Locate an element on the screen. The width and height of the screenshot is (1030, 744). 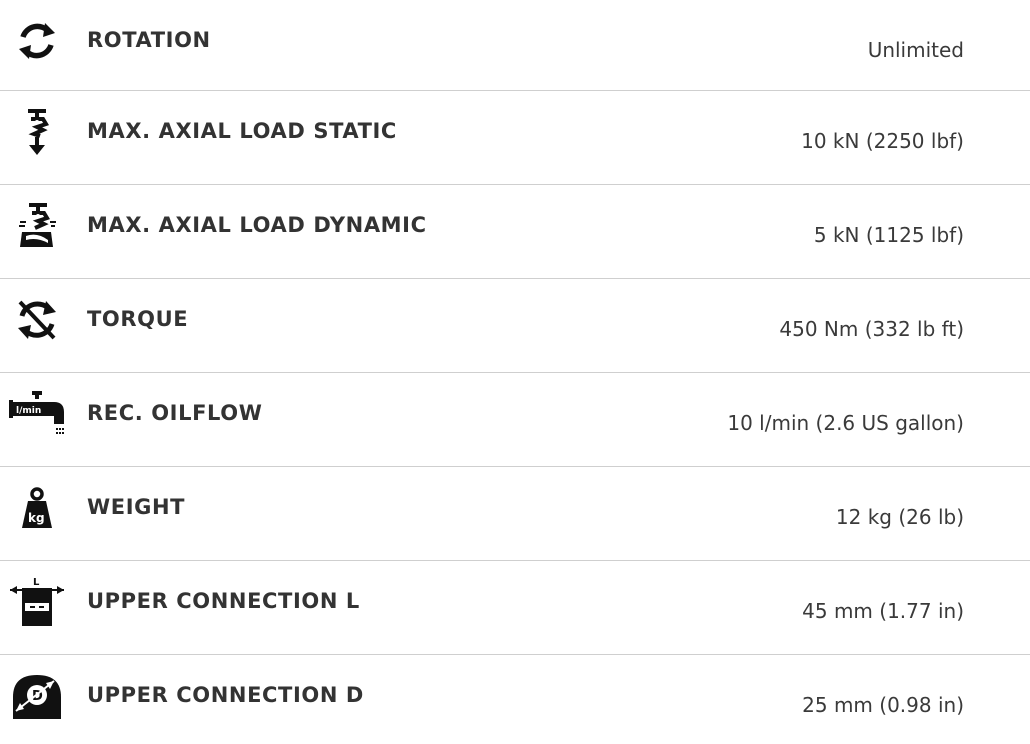
spec-value: 10 kN (2250 lbf) is located at coordinates (882, 141).